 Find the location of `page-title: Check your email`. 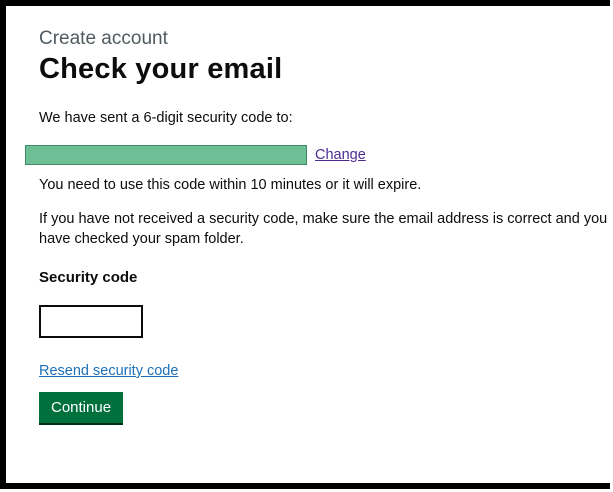

page-title: Check your email is located at coordinates (161, 69).